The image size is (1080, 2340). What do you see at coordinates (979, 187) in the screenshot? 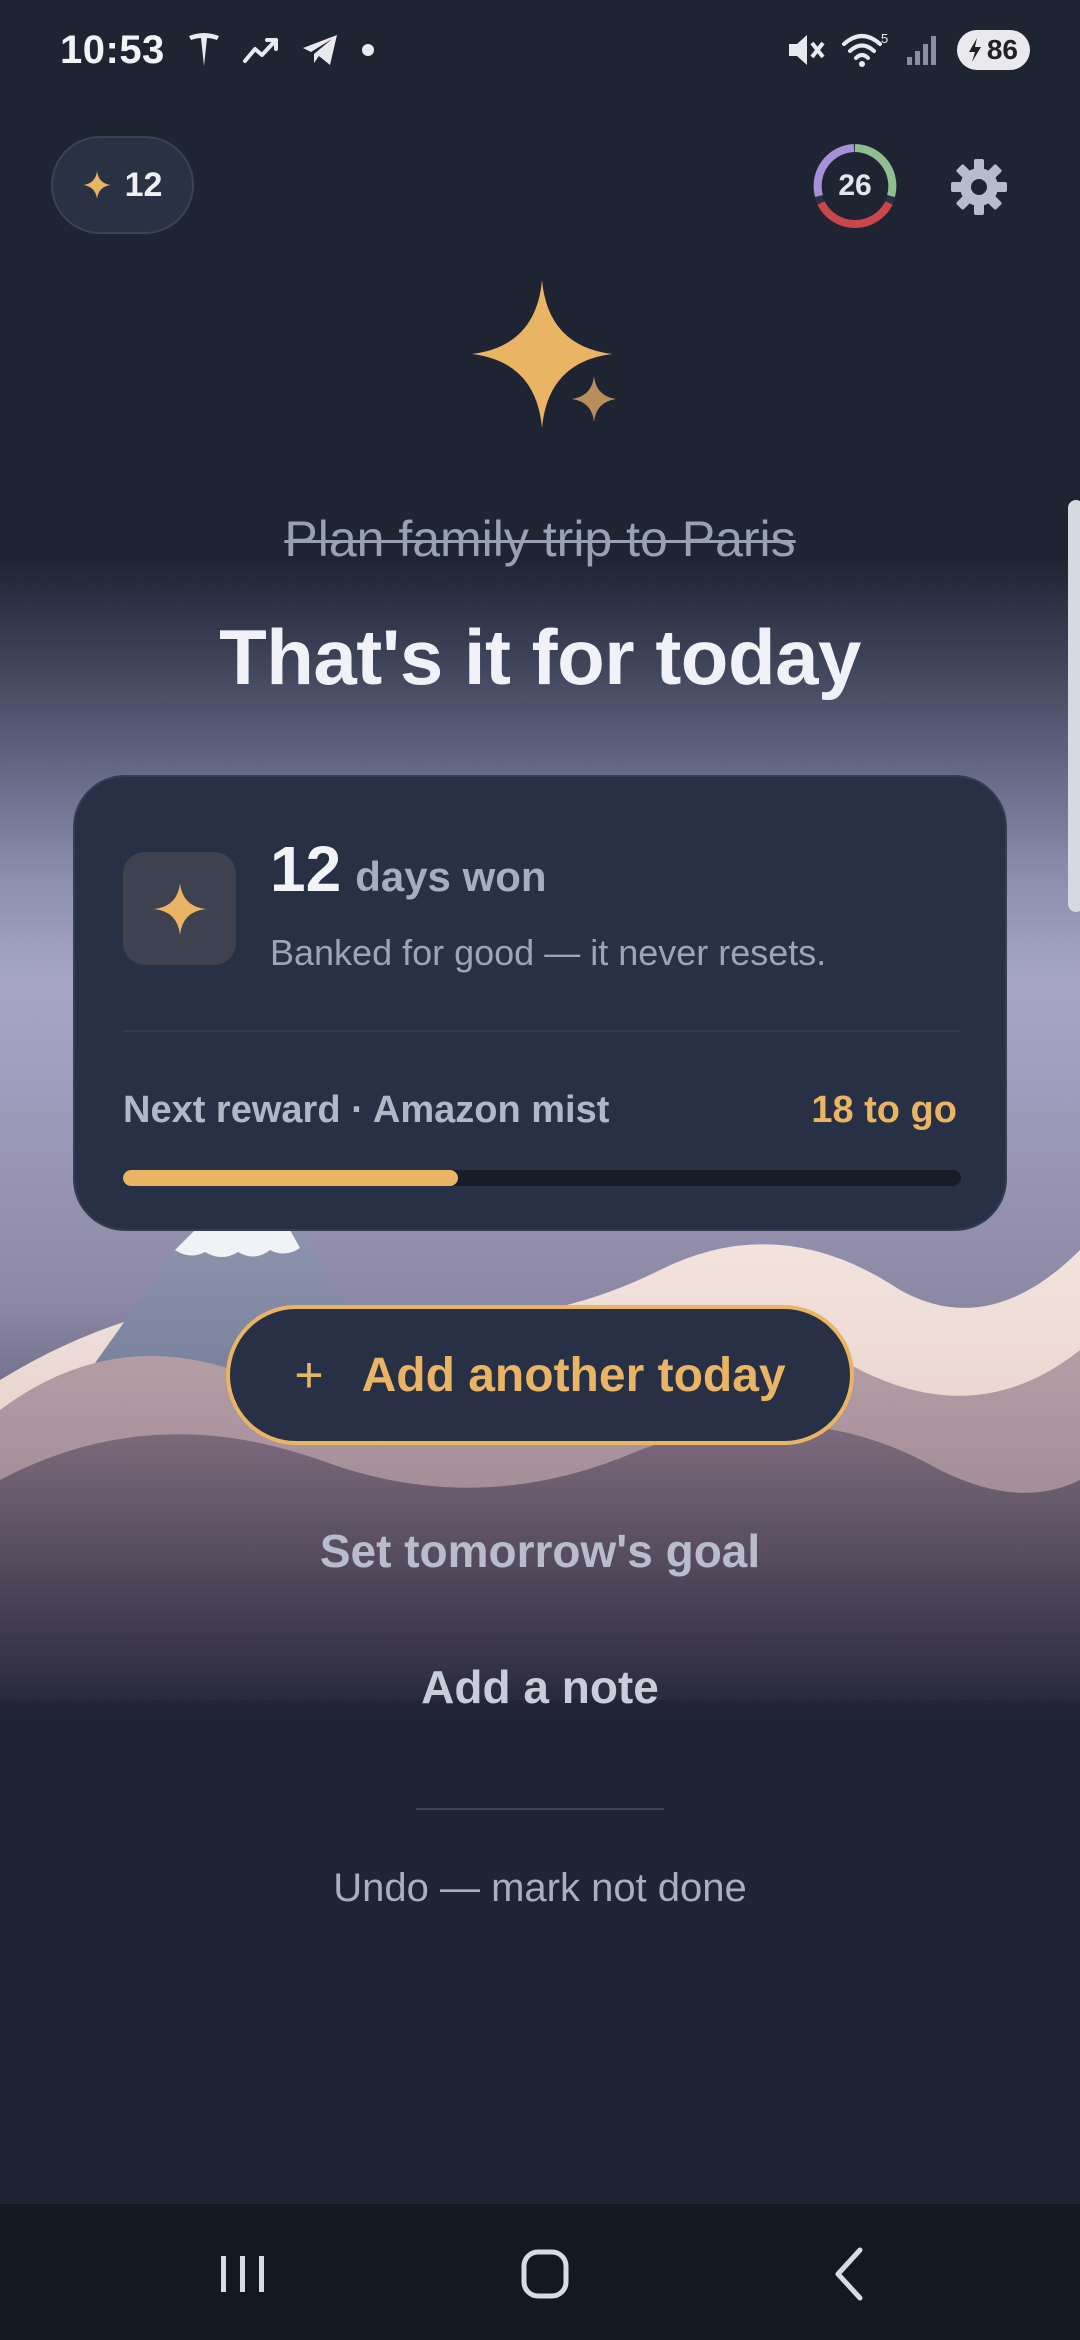
I see `gear-icon` at bounding box center [979, 187].